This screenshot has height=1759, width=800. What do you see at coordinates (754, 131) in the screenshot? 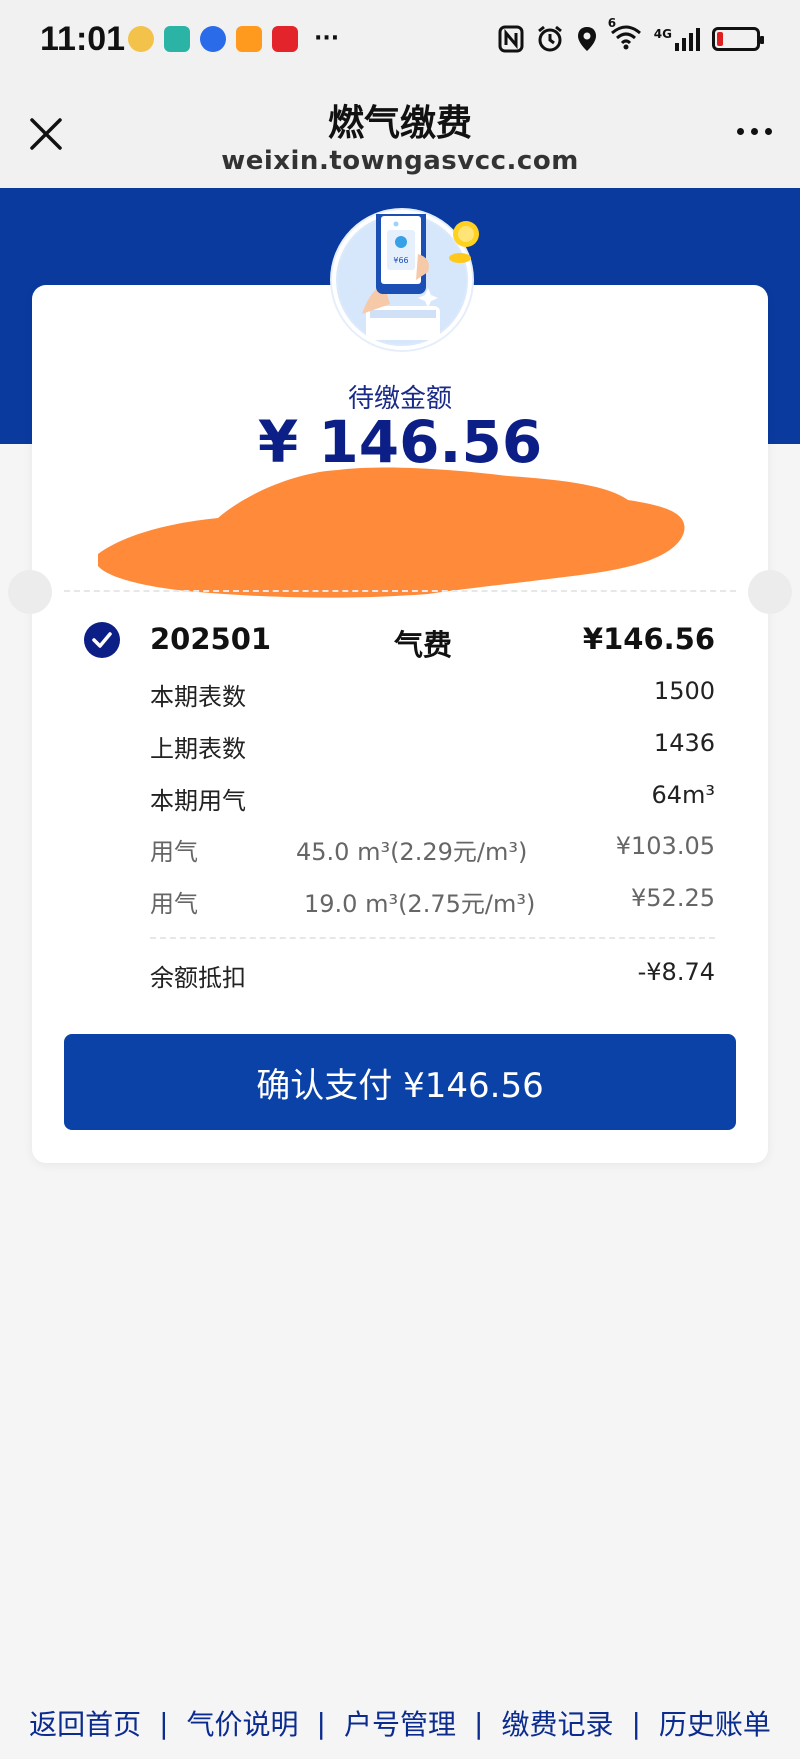
I see `more-options-icon` at bounding box center [754, 131].